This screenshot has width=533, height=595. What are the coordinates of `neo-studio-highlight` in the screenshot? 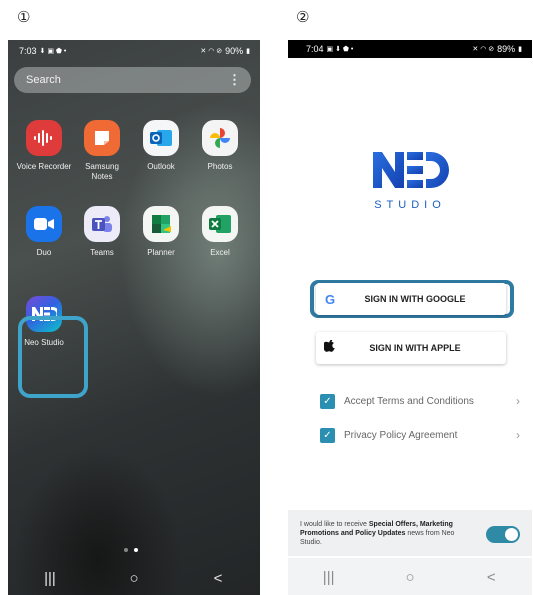 It's located at (53, 357).